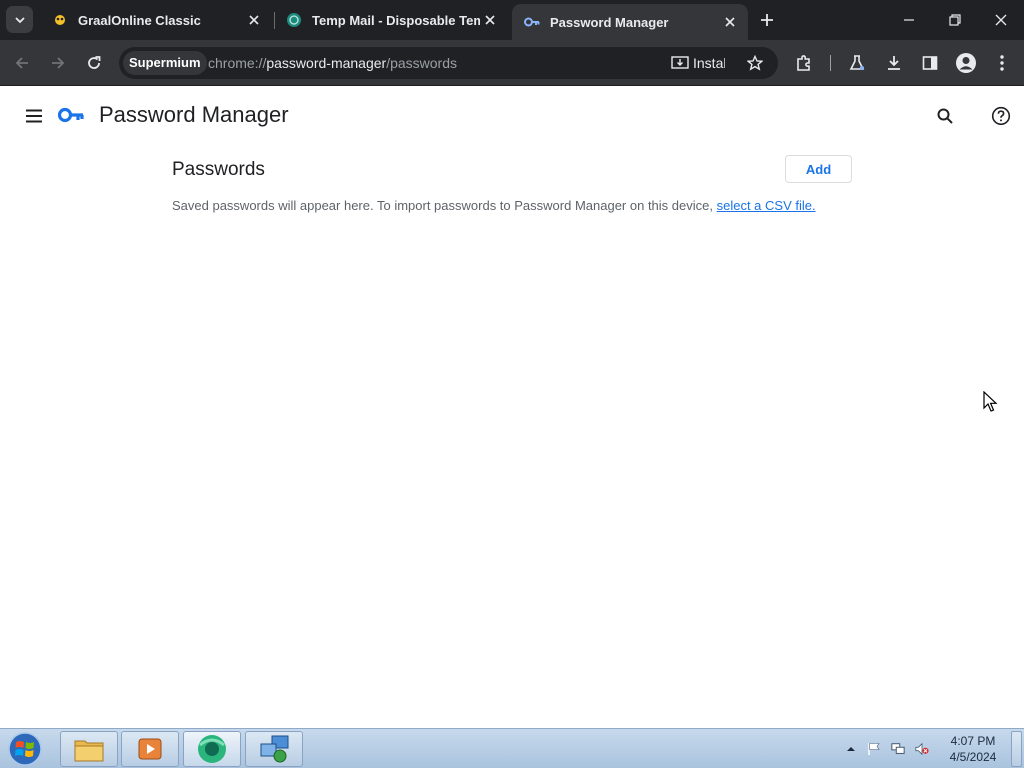 The width and height of the screenshot is (1024, 768). I want to click on media-player-icon, so click(150, 749).